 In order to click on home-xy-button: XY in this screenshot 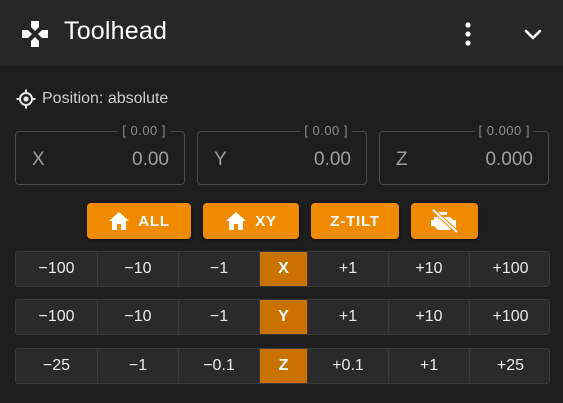, I will do `click(251, 221)`.